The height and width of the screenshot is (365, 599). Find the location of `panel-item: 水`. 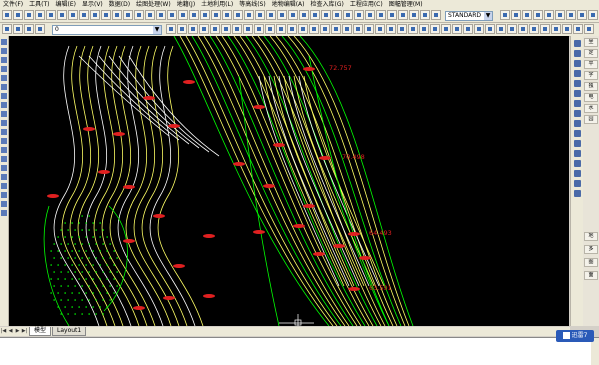

panel-item: 水 is located at coordinates (591, 108).